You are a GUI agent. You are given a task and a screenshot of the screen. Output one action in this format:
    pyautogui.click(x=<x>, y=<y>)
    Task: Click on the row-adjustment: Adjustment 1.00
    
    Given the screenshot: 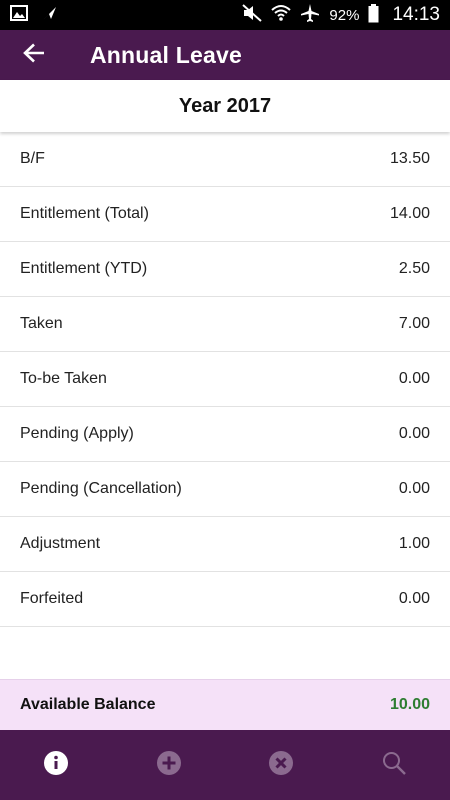 What is the action you would take?
    pyautogui.click(x=225, y=544)
    